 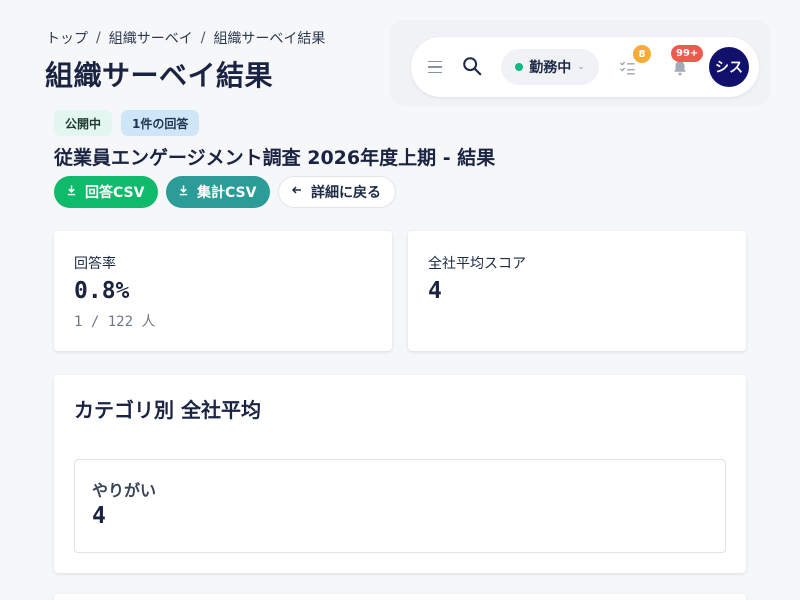 What do you see at coordinates (159, 75) in the screenshot?
I see `page-title: 組織サーベイ結果` at bounding box center [159, 75].